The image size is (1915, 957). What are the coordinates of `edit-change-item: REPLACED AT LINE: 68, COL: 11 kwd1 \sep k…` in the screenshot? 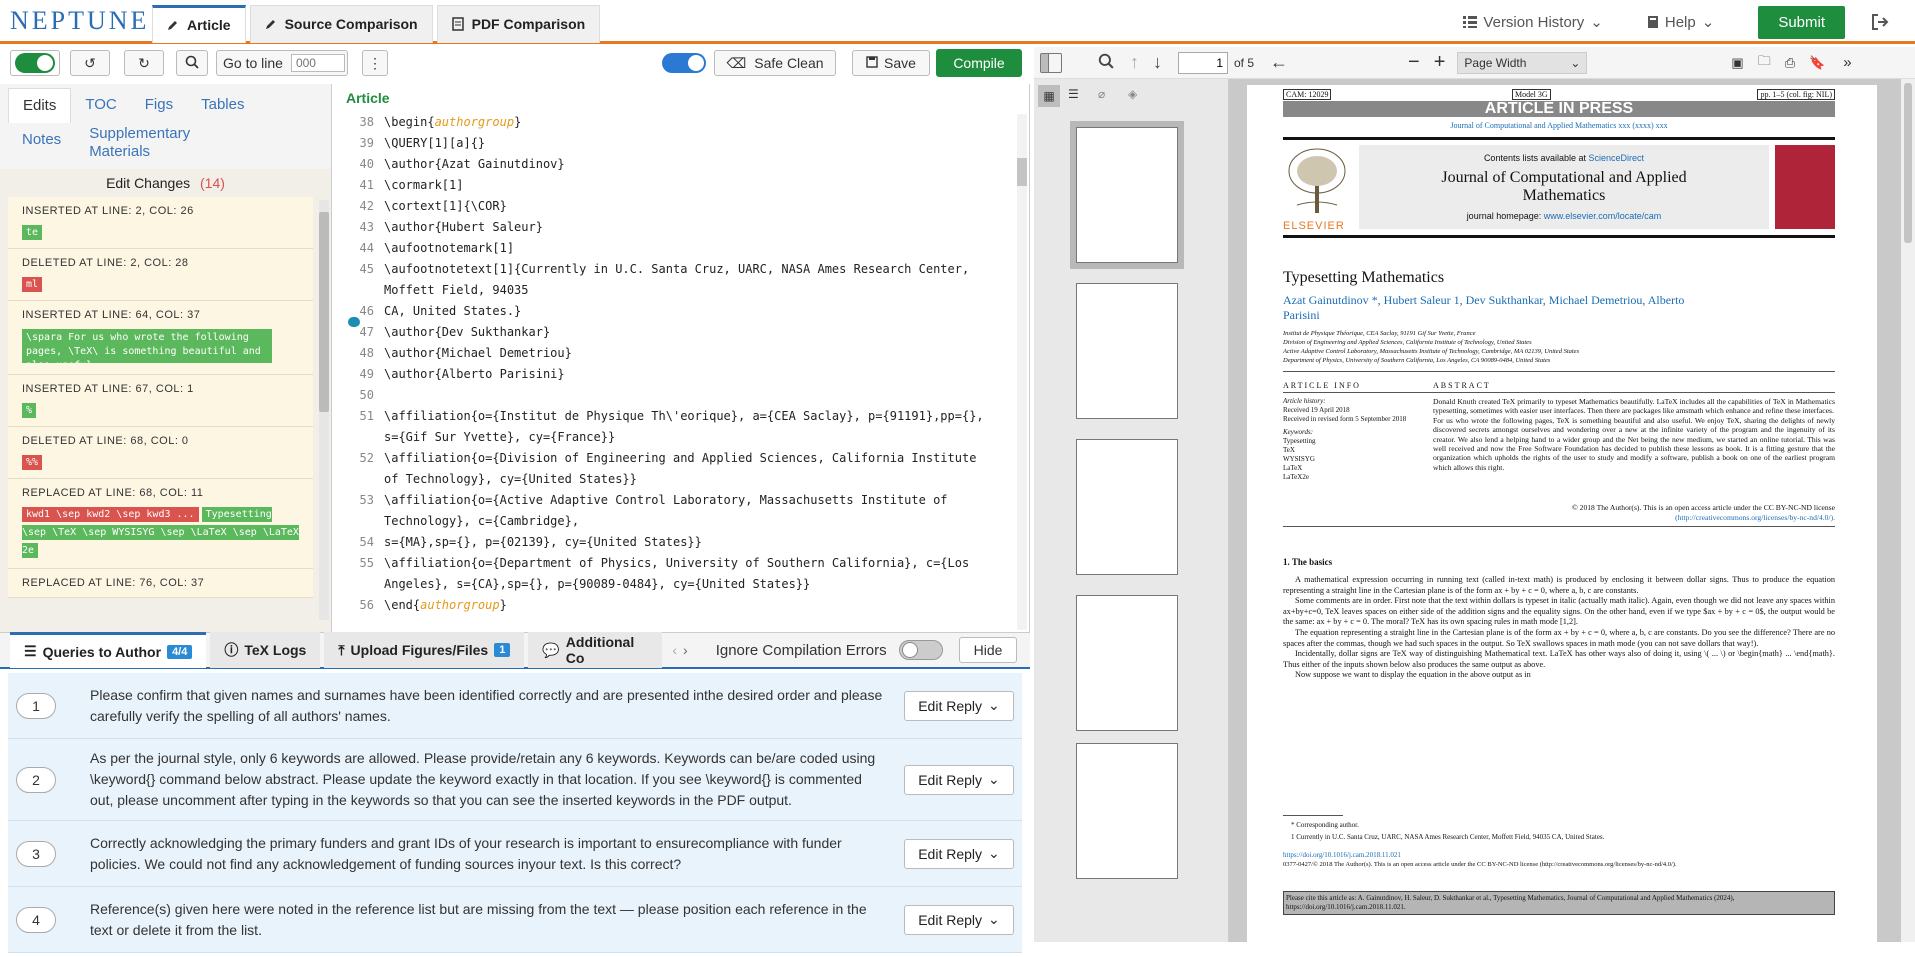 It's located at (160, 524).